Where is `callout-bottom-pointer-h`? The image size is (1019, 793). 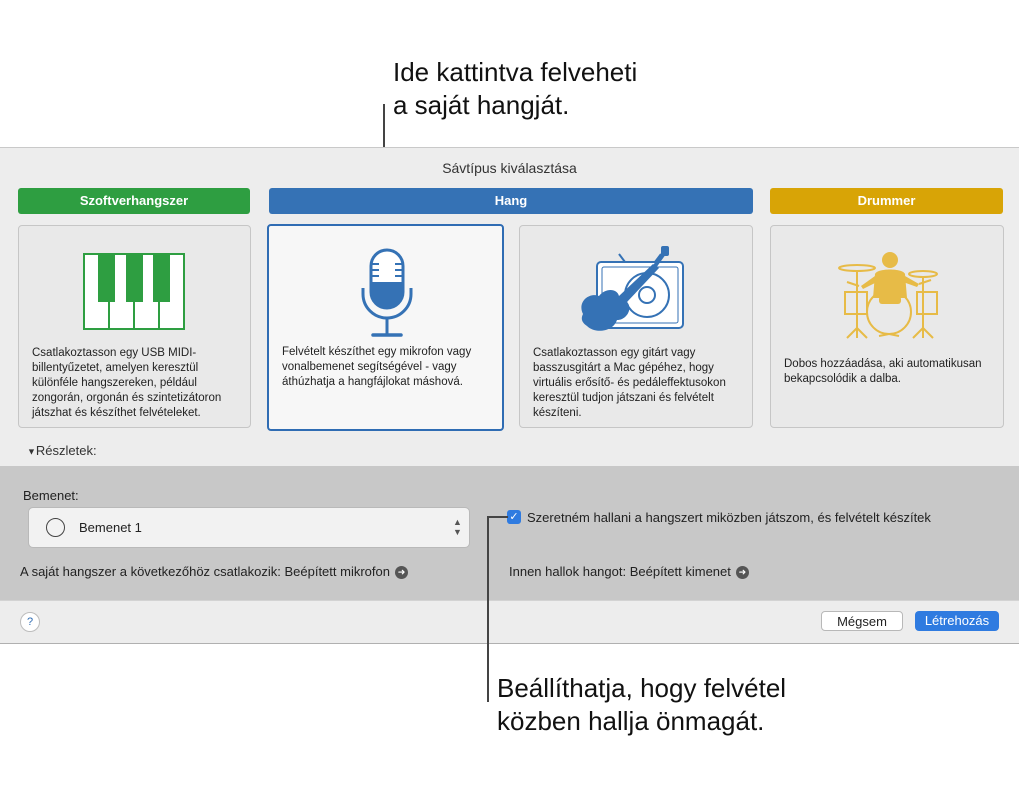
callout-bottom-pointer-h is located at coordinates (498, 517).